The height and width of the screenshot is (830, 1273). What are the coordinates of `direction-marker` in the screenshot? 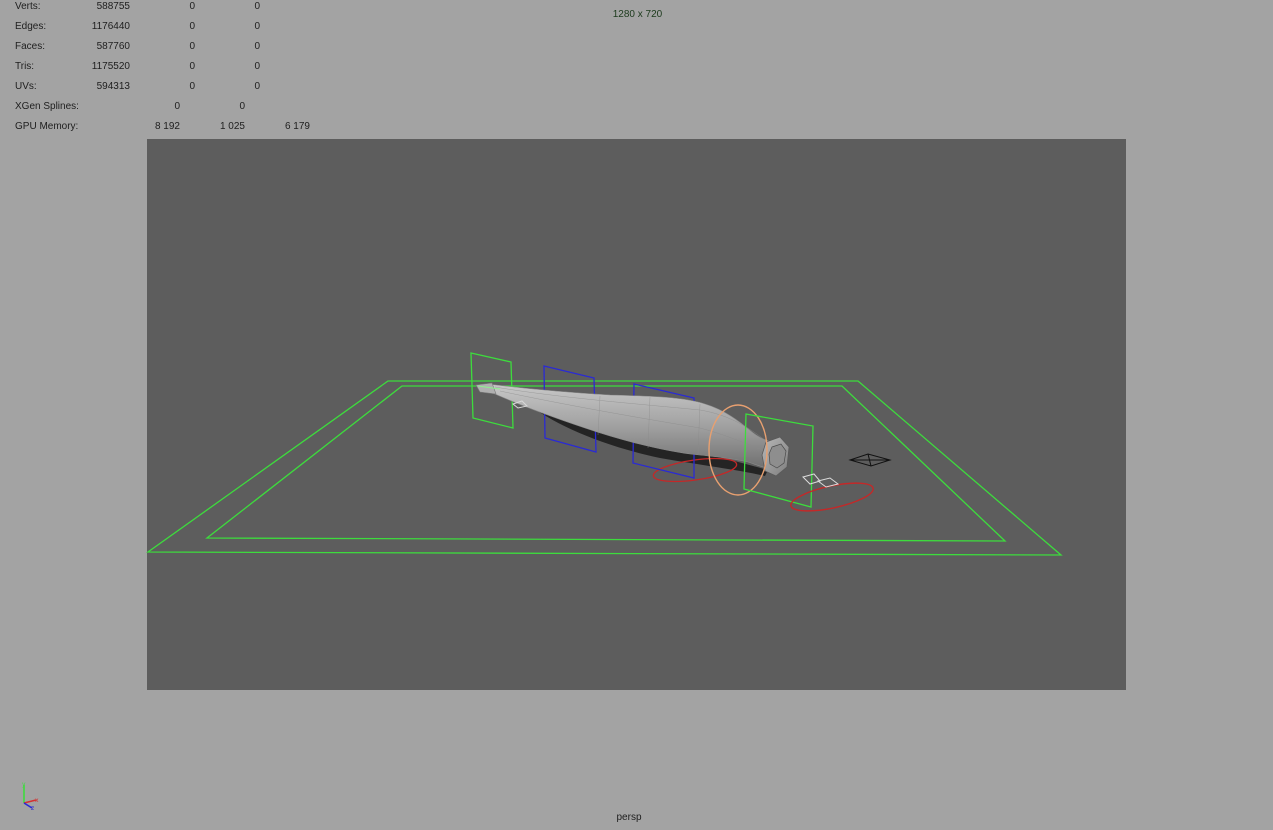 It's located at (821, 480).